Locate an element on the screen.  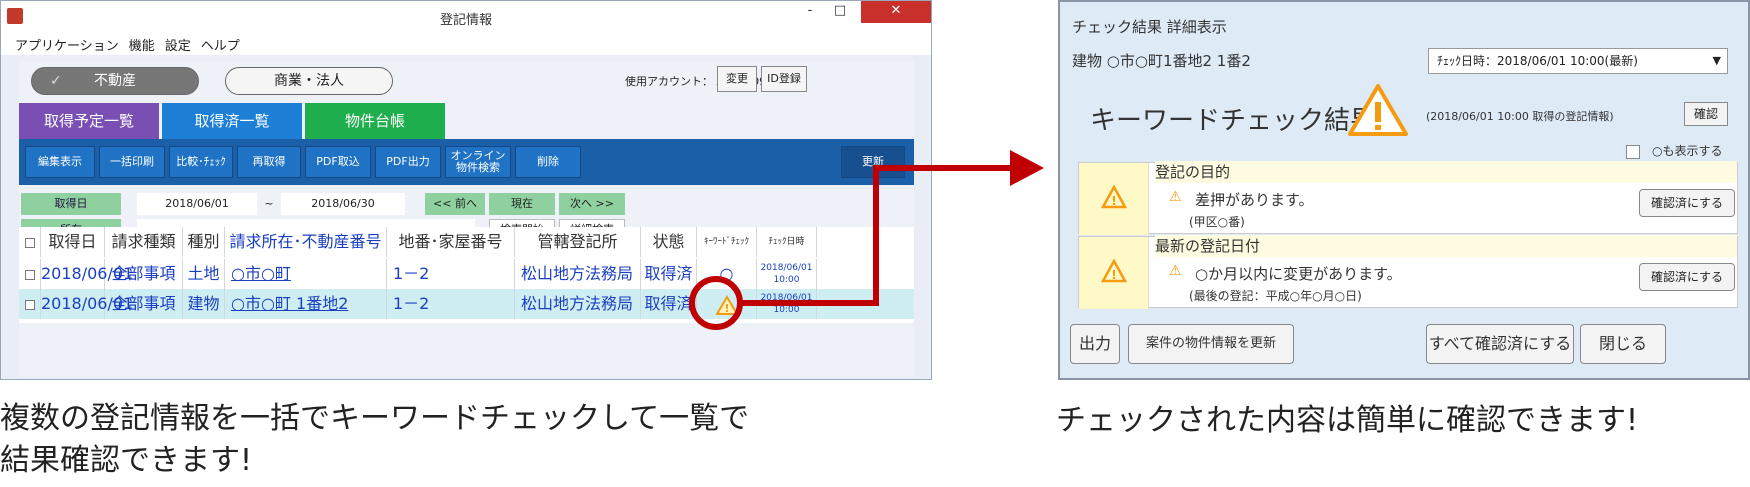
close-button: ✕ is located at coordinates (896, 12).